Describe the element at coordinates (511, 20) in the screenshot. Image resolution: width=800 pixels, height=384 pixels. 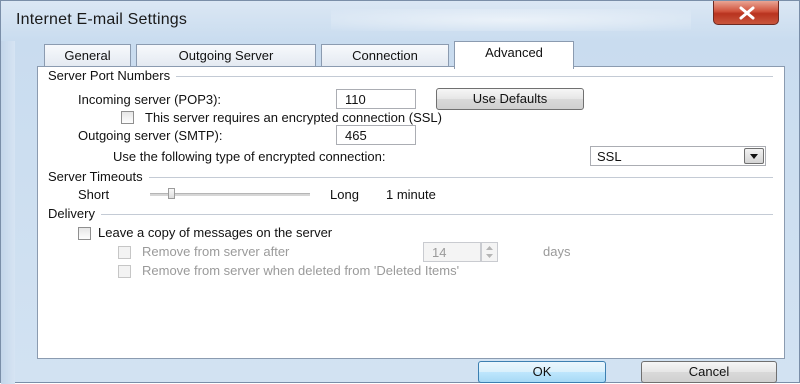
I see `title-bar-glow` at that location.